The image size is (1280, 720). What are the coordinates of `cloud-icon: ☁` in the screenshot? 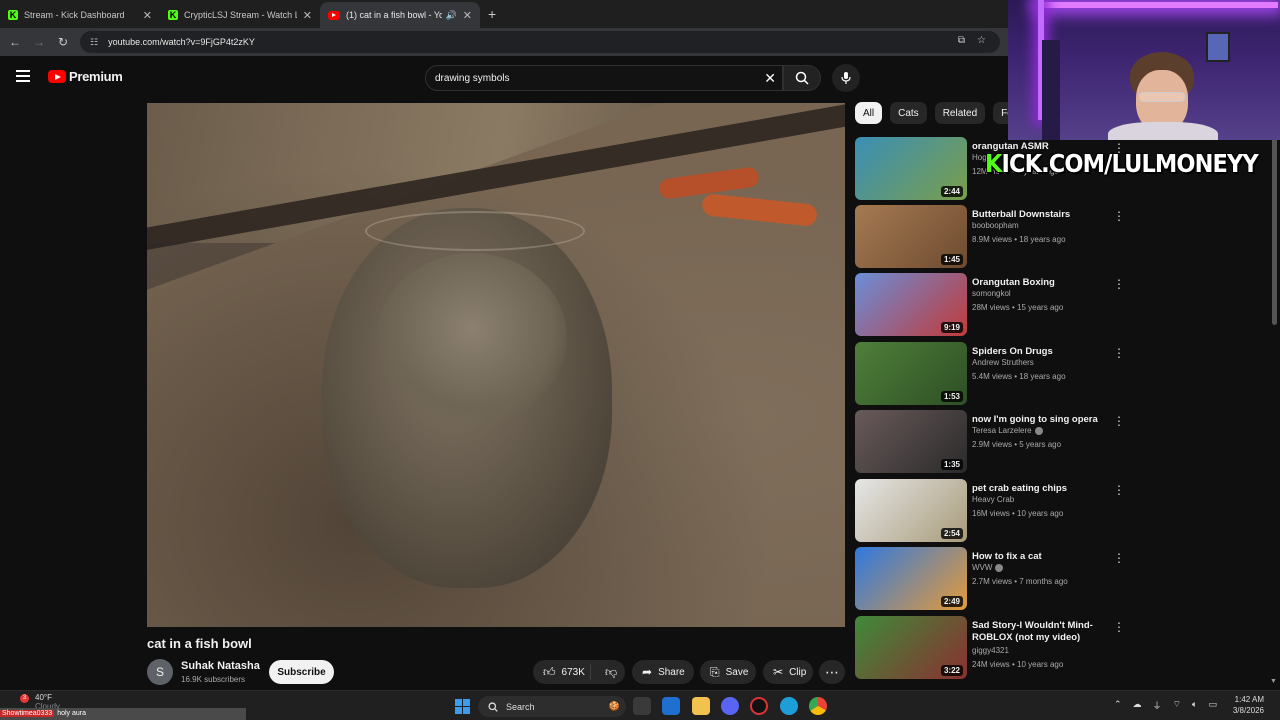 It's located at (1137, 705).